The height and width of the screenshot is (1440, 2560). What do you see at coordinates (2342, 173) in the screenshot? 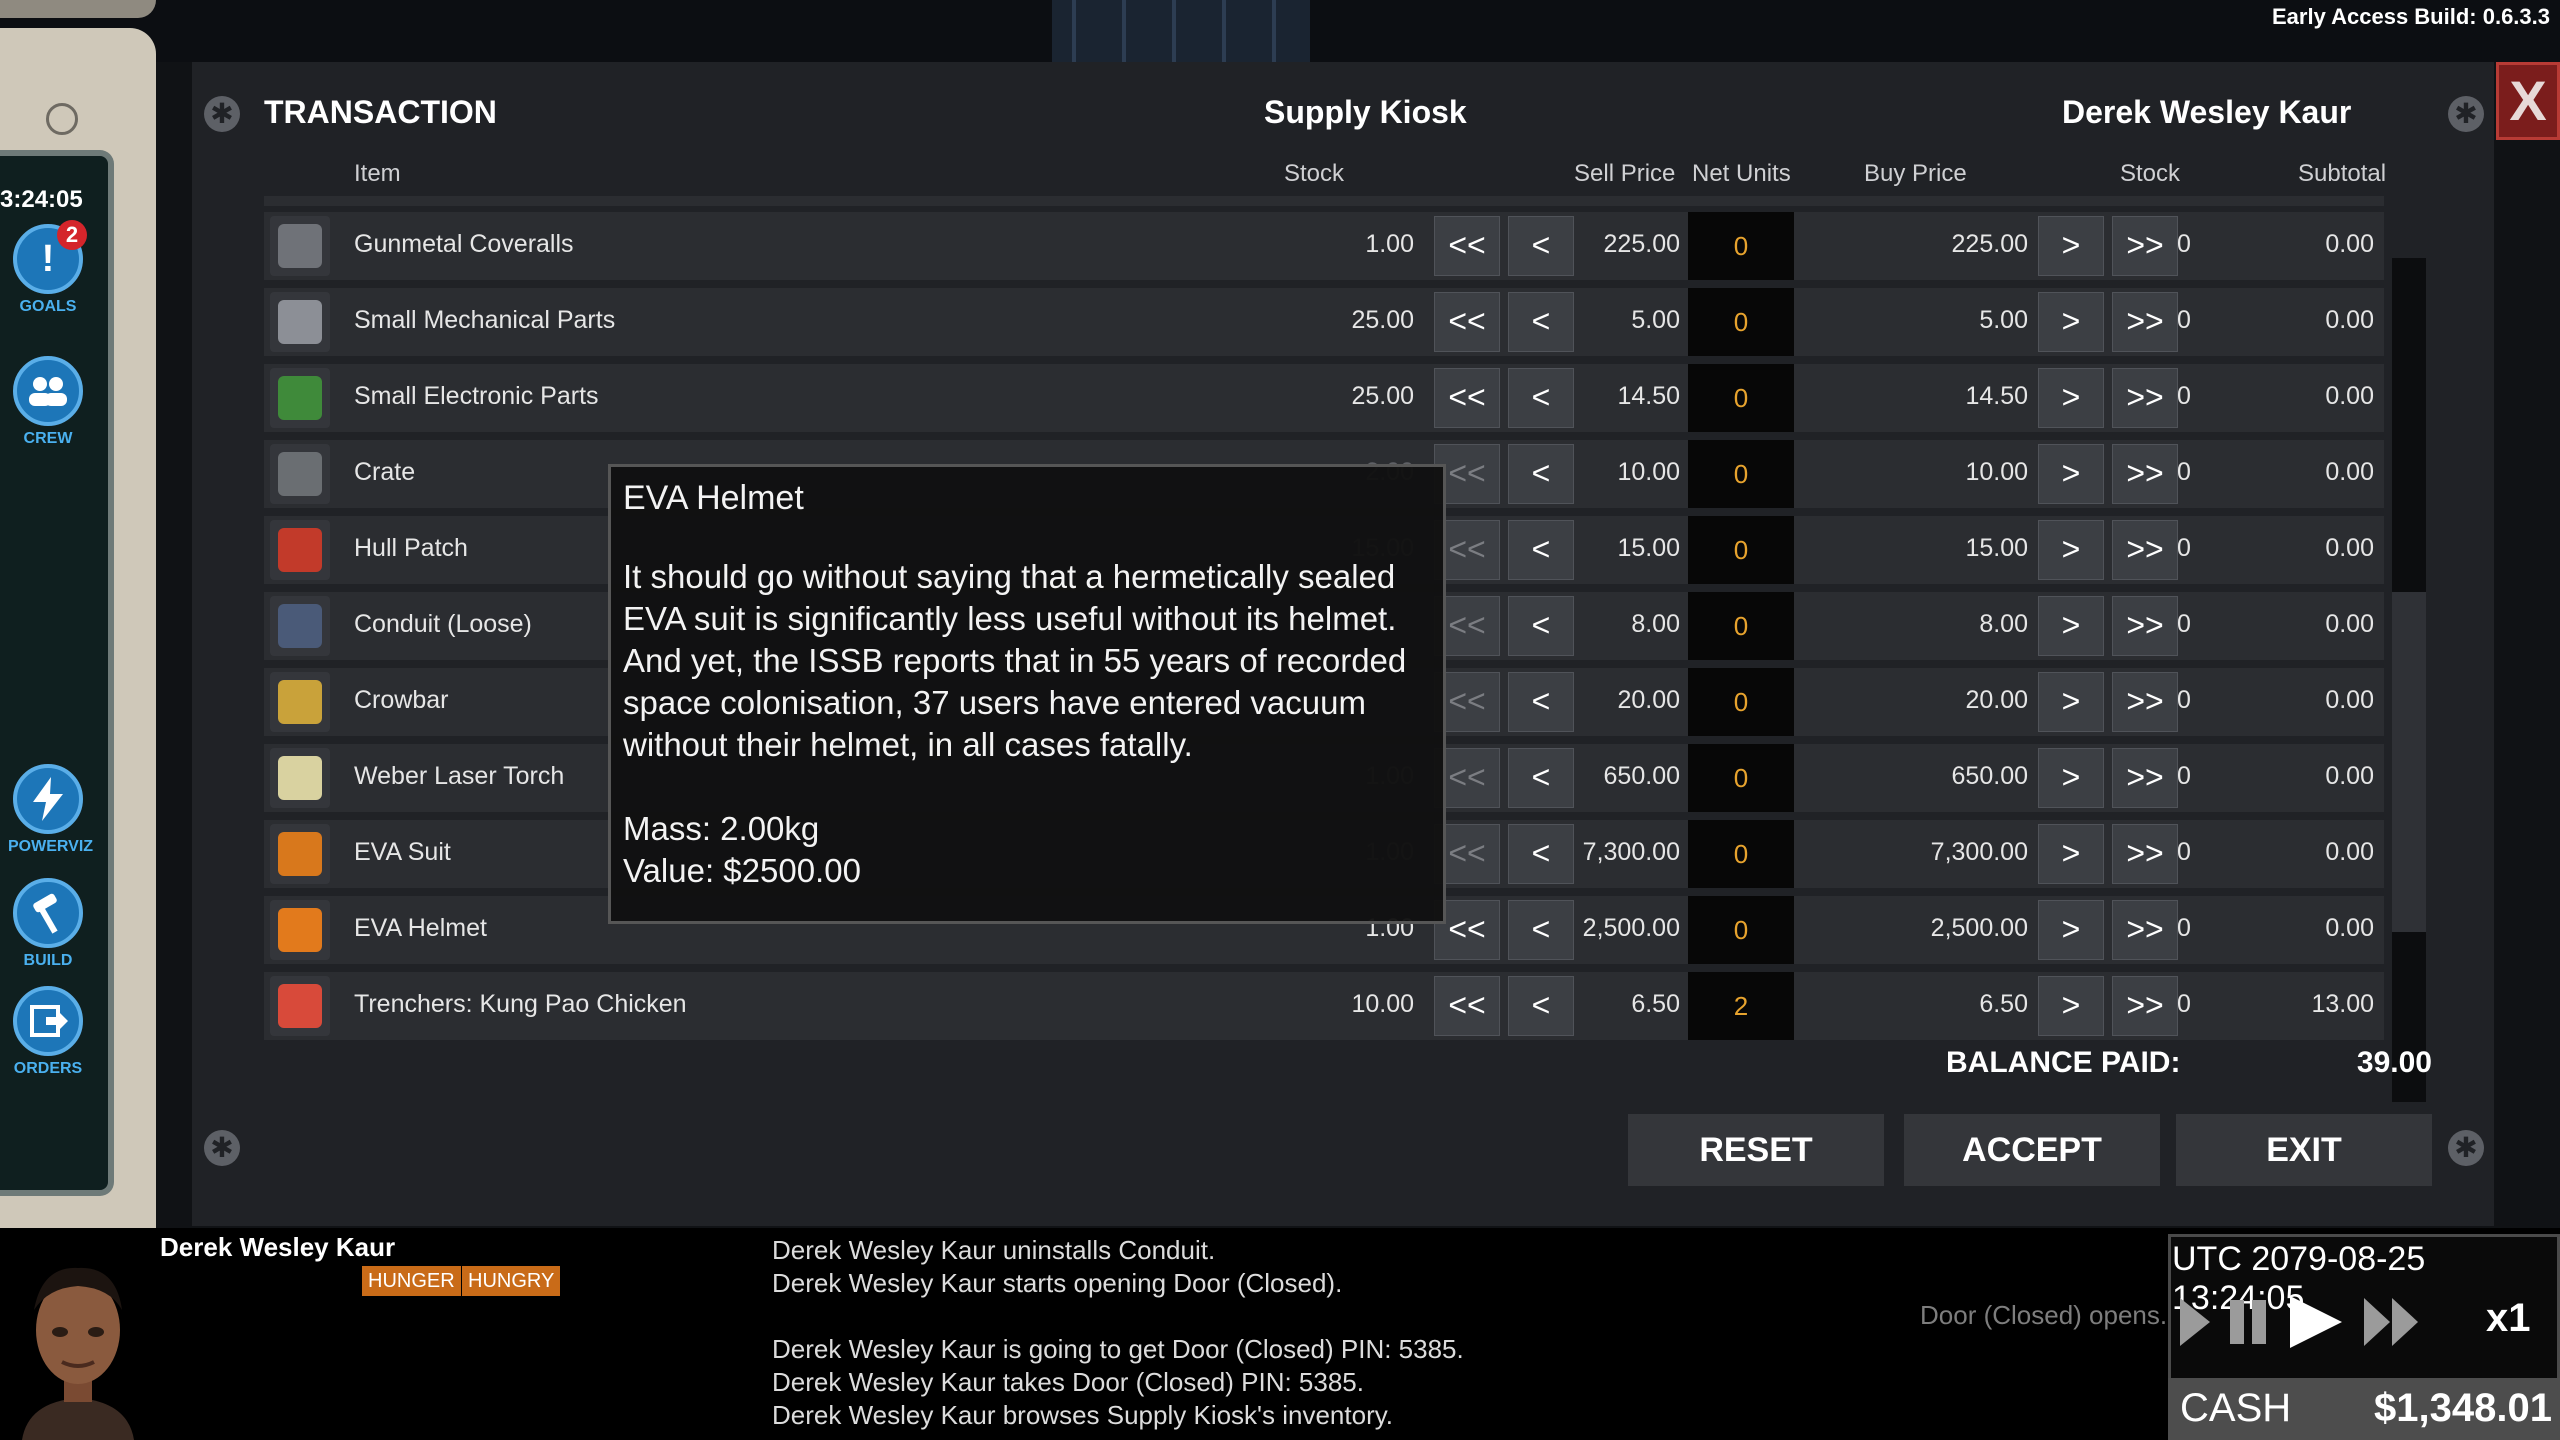
I see `column-subtotal: Subtotal` at bounding box center [2342, 173].